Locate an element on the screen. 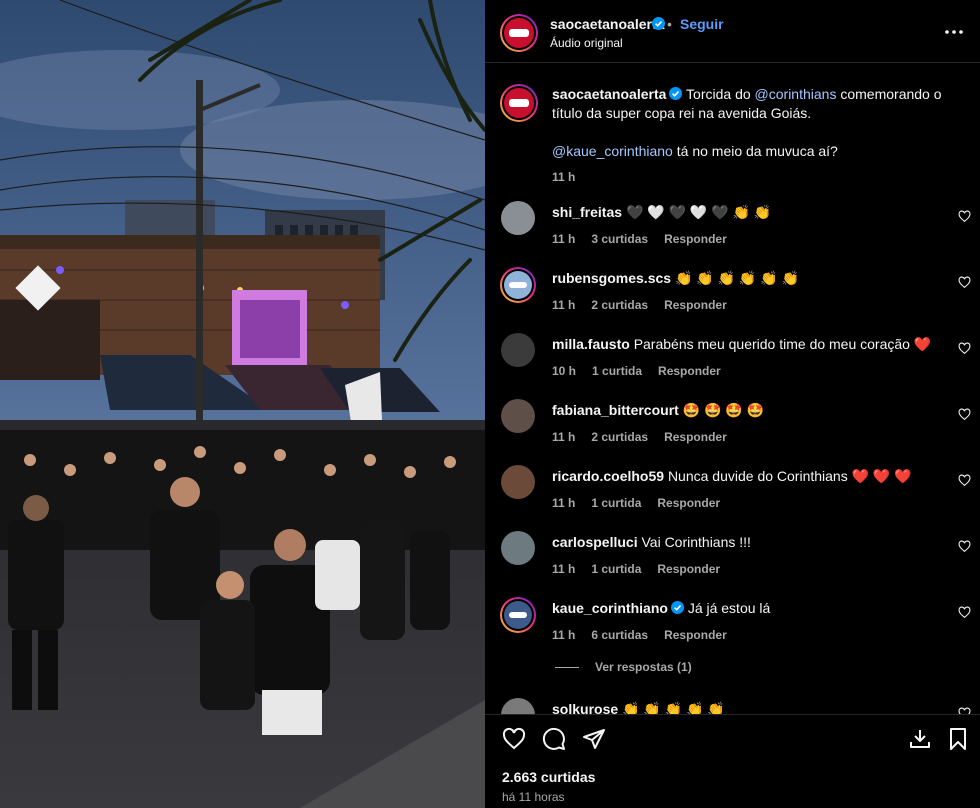 This screenshot has width=980, height=808. post-header: saocaetanoalerta • Seguir Áudio original is located at coordinates (732, 31).